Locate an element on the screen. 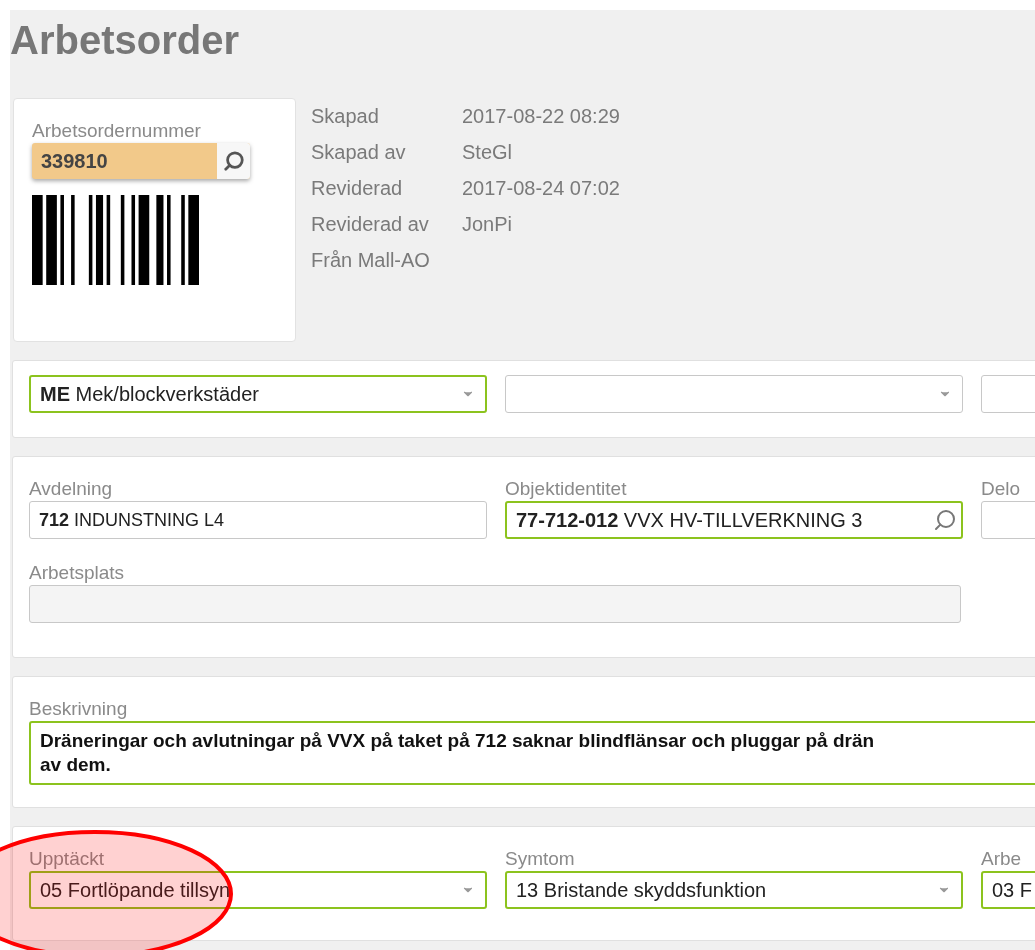  page-title: Arbetsorder is located at coordinates (124, 40).